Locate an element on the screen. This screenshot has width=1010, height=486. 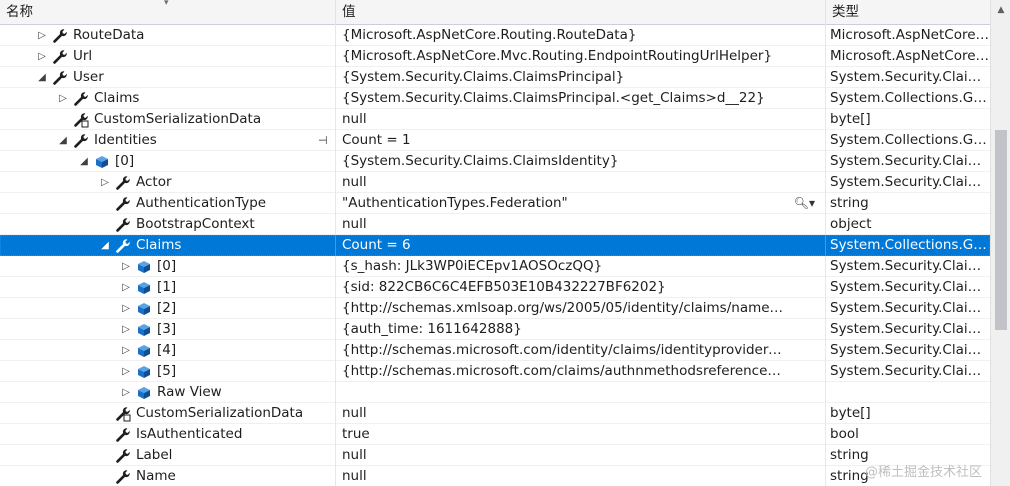
vertical-scrollbar: ▲ is located at coordinates (1000, 243).